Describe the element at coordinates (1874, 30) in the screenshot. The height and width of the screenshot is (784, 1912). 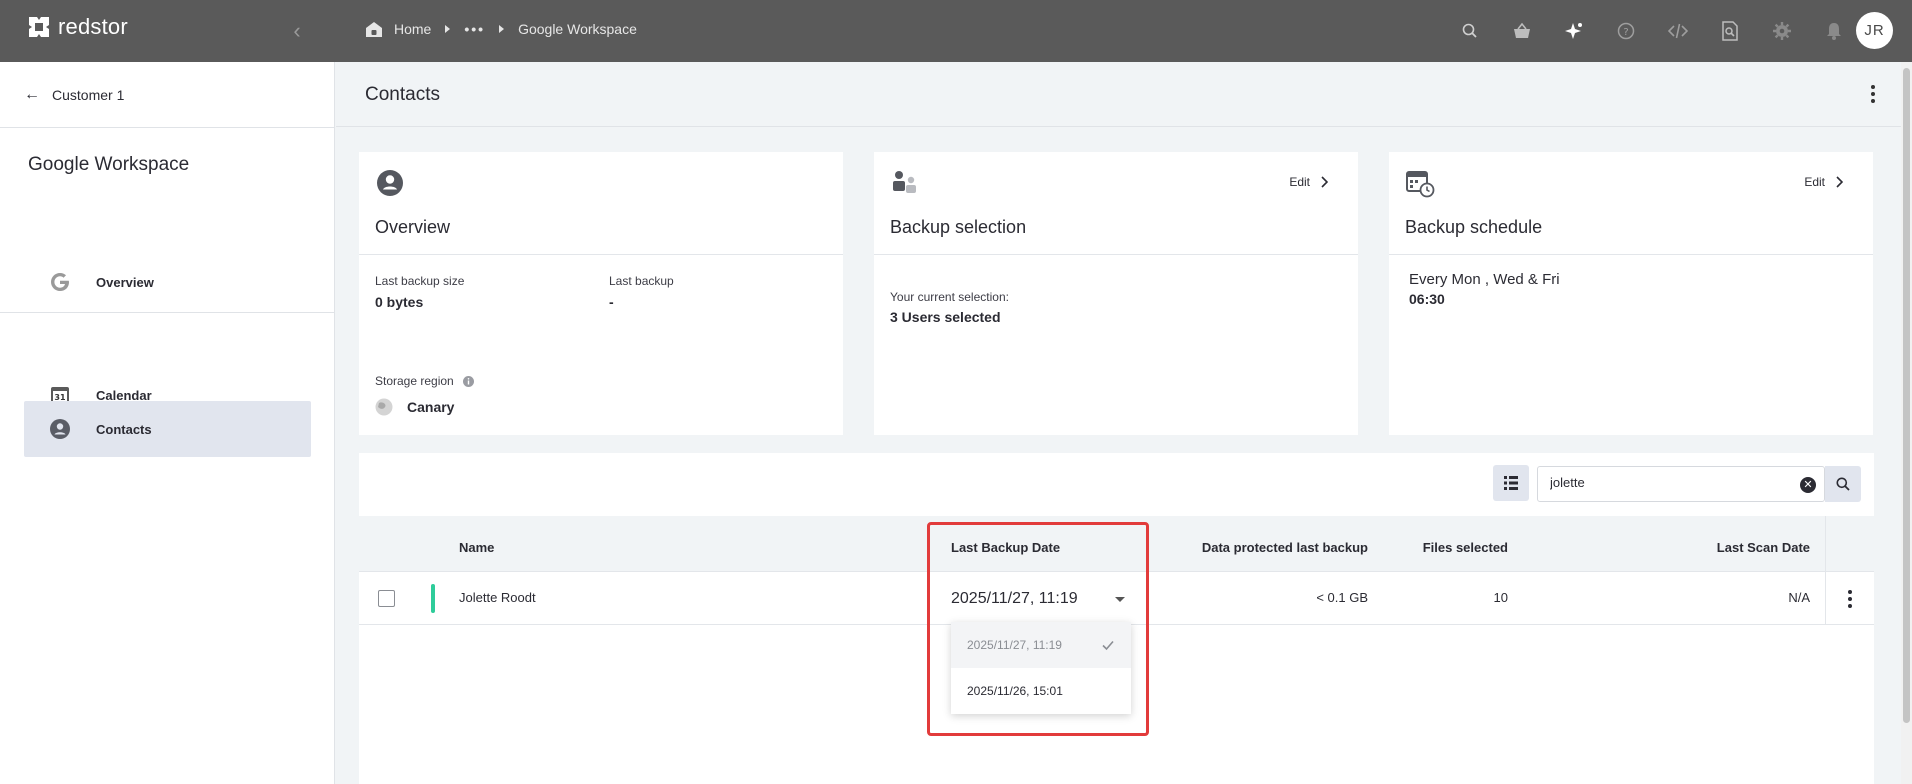
I see `user-avatar: JR` at that location.